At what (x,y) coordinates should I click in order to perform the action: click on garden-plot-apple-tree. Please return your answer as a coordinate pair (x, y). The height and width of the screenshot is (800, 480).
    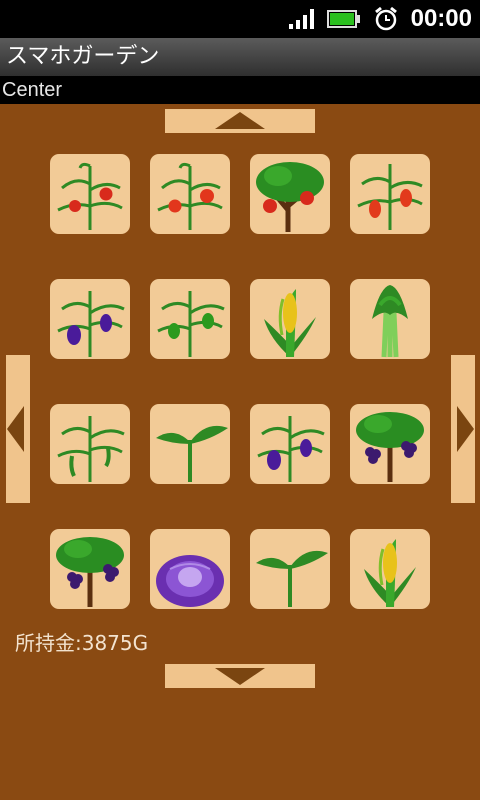
    Looking at the image, I should click on (290, 194).